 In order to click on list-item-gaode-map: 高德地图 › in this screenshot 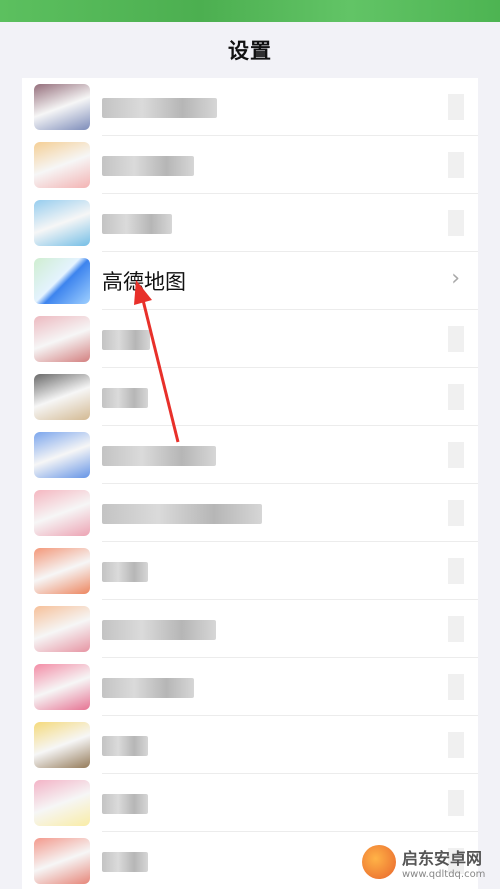, I will do `click(250, 281)`.